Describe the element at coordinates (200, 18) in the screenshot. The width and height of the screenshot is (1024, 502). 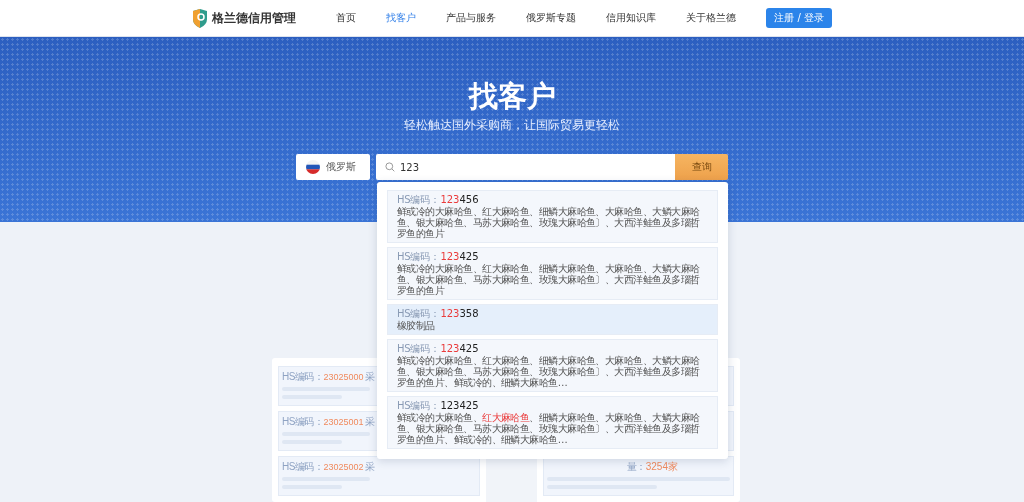
I see `shield-logo-icon` at that location.